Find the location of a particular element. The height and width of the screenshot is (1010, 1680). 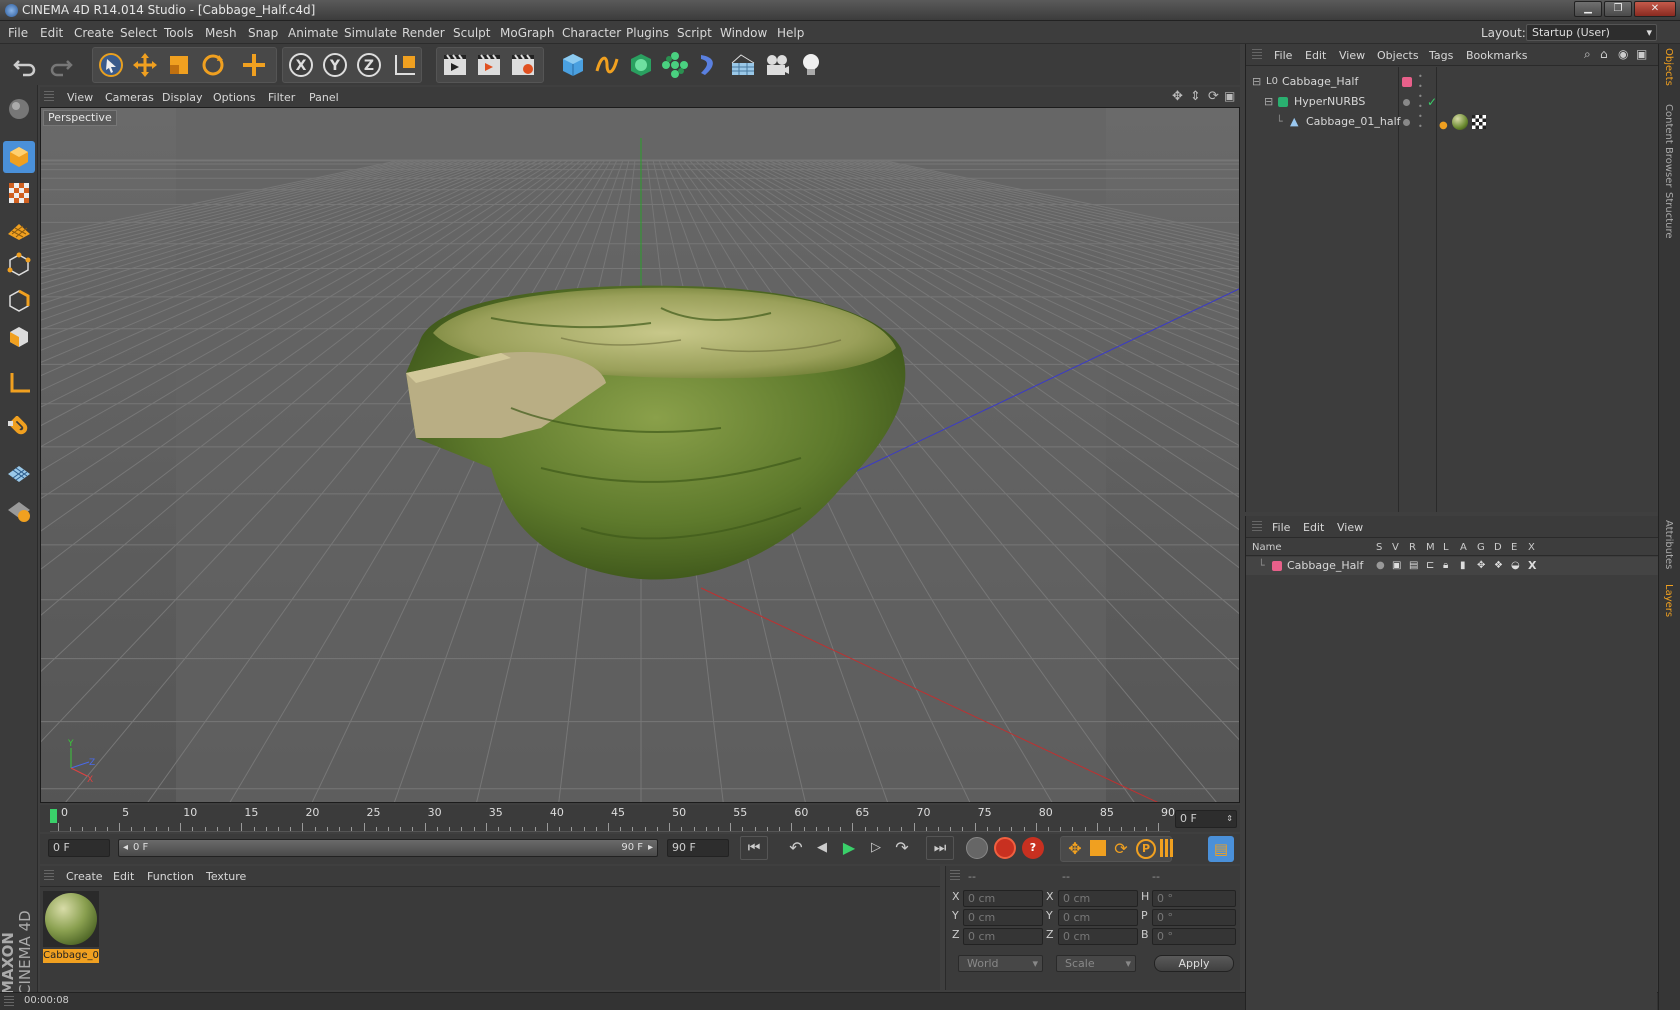

menu-character: Character is located at coordinates (591, 33).